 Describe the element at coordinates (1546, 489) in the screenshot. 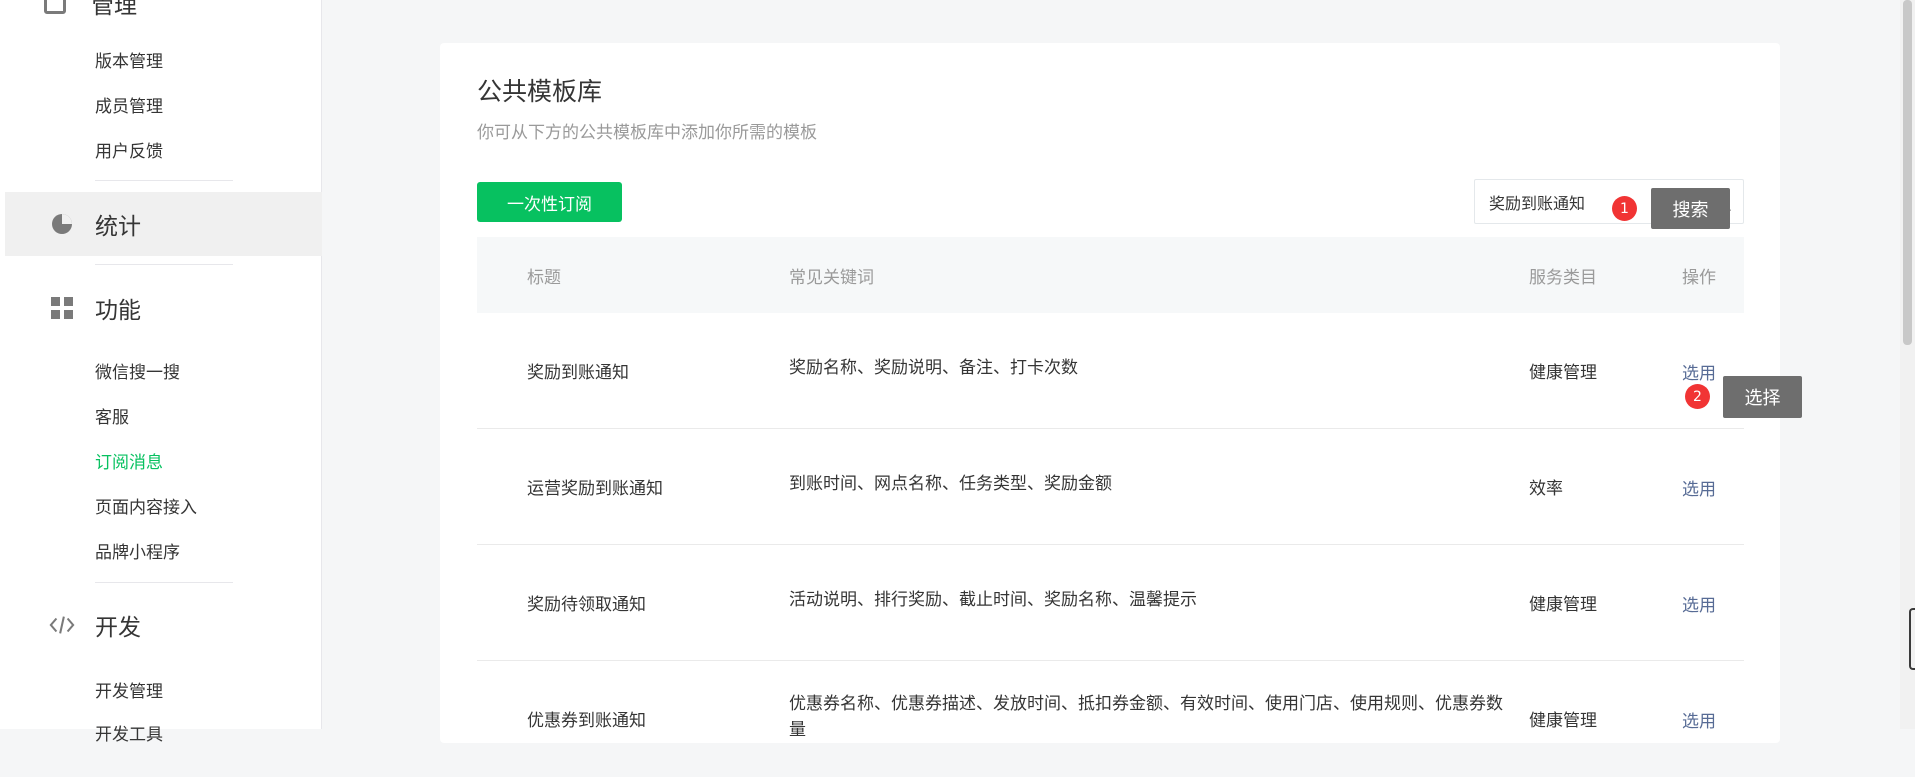

I see `row-category: 效率` at that location.